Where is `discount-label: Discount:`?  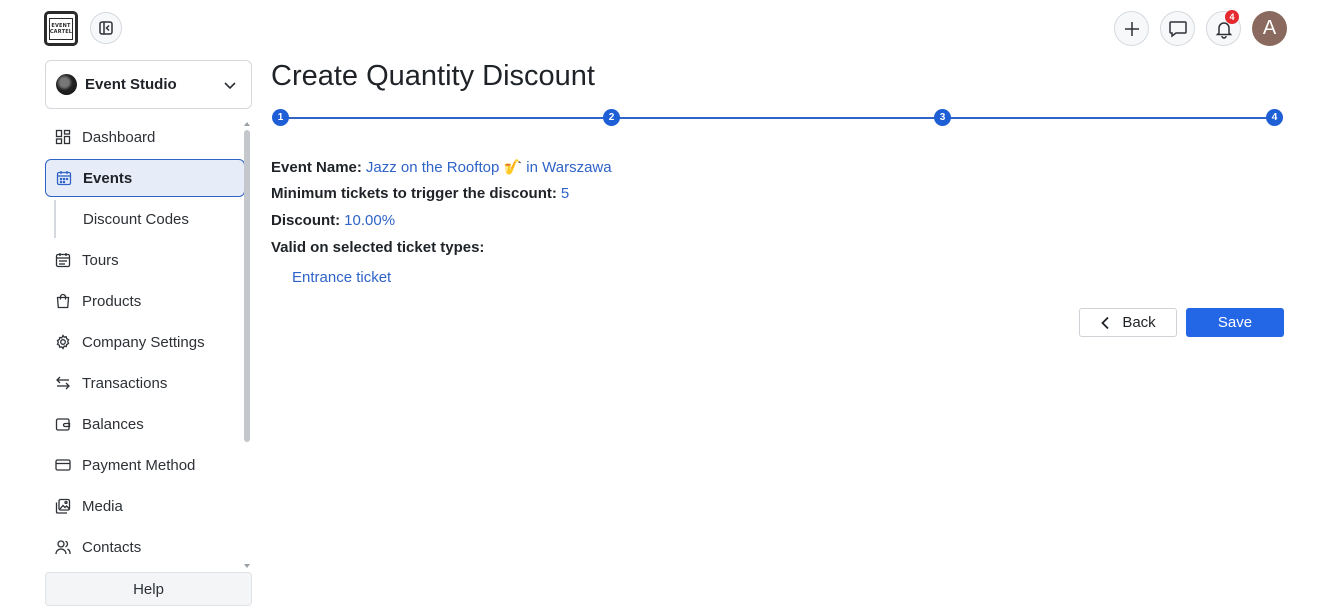
discount-label: Discount: is located at coordinates (306, 220).